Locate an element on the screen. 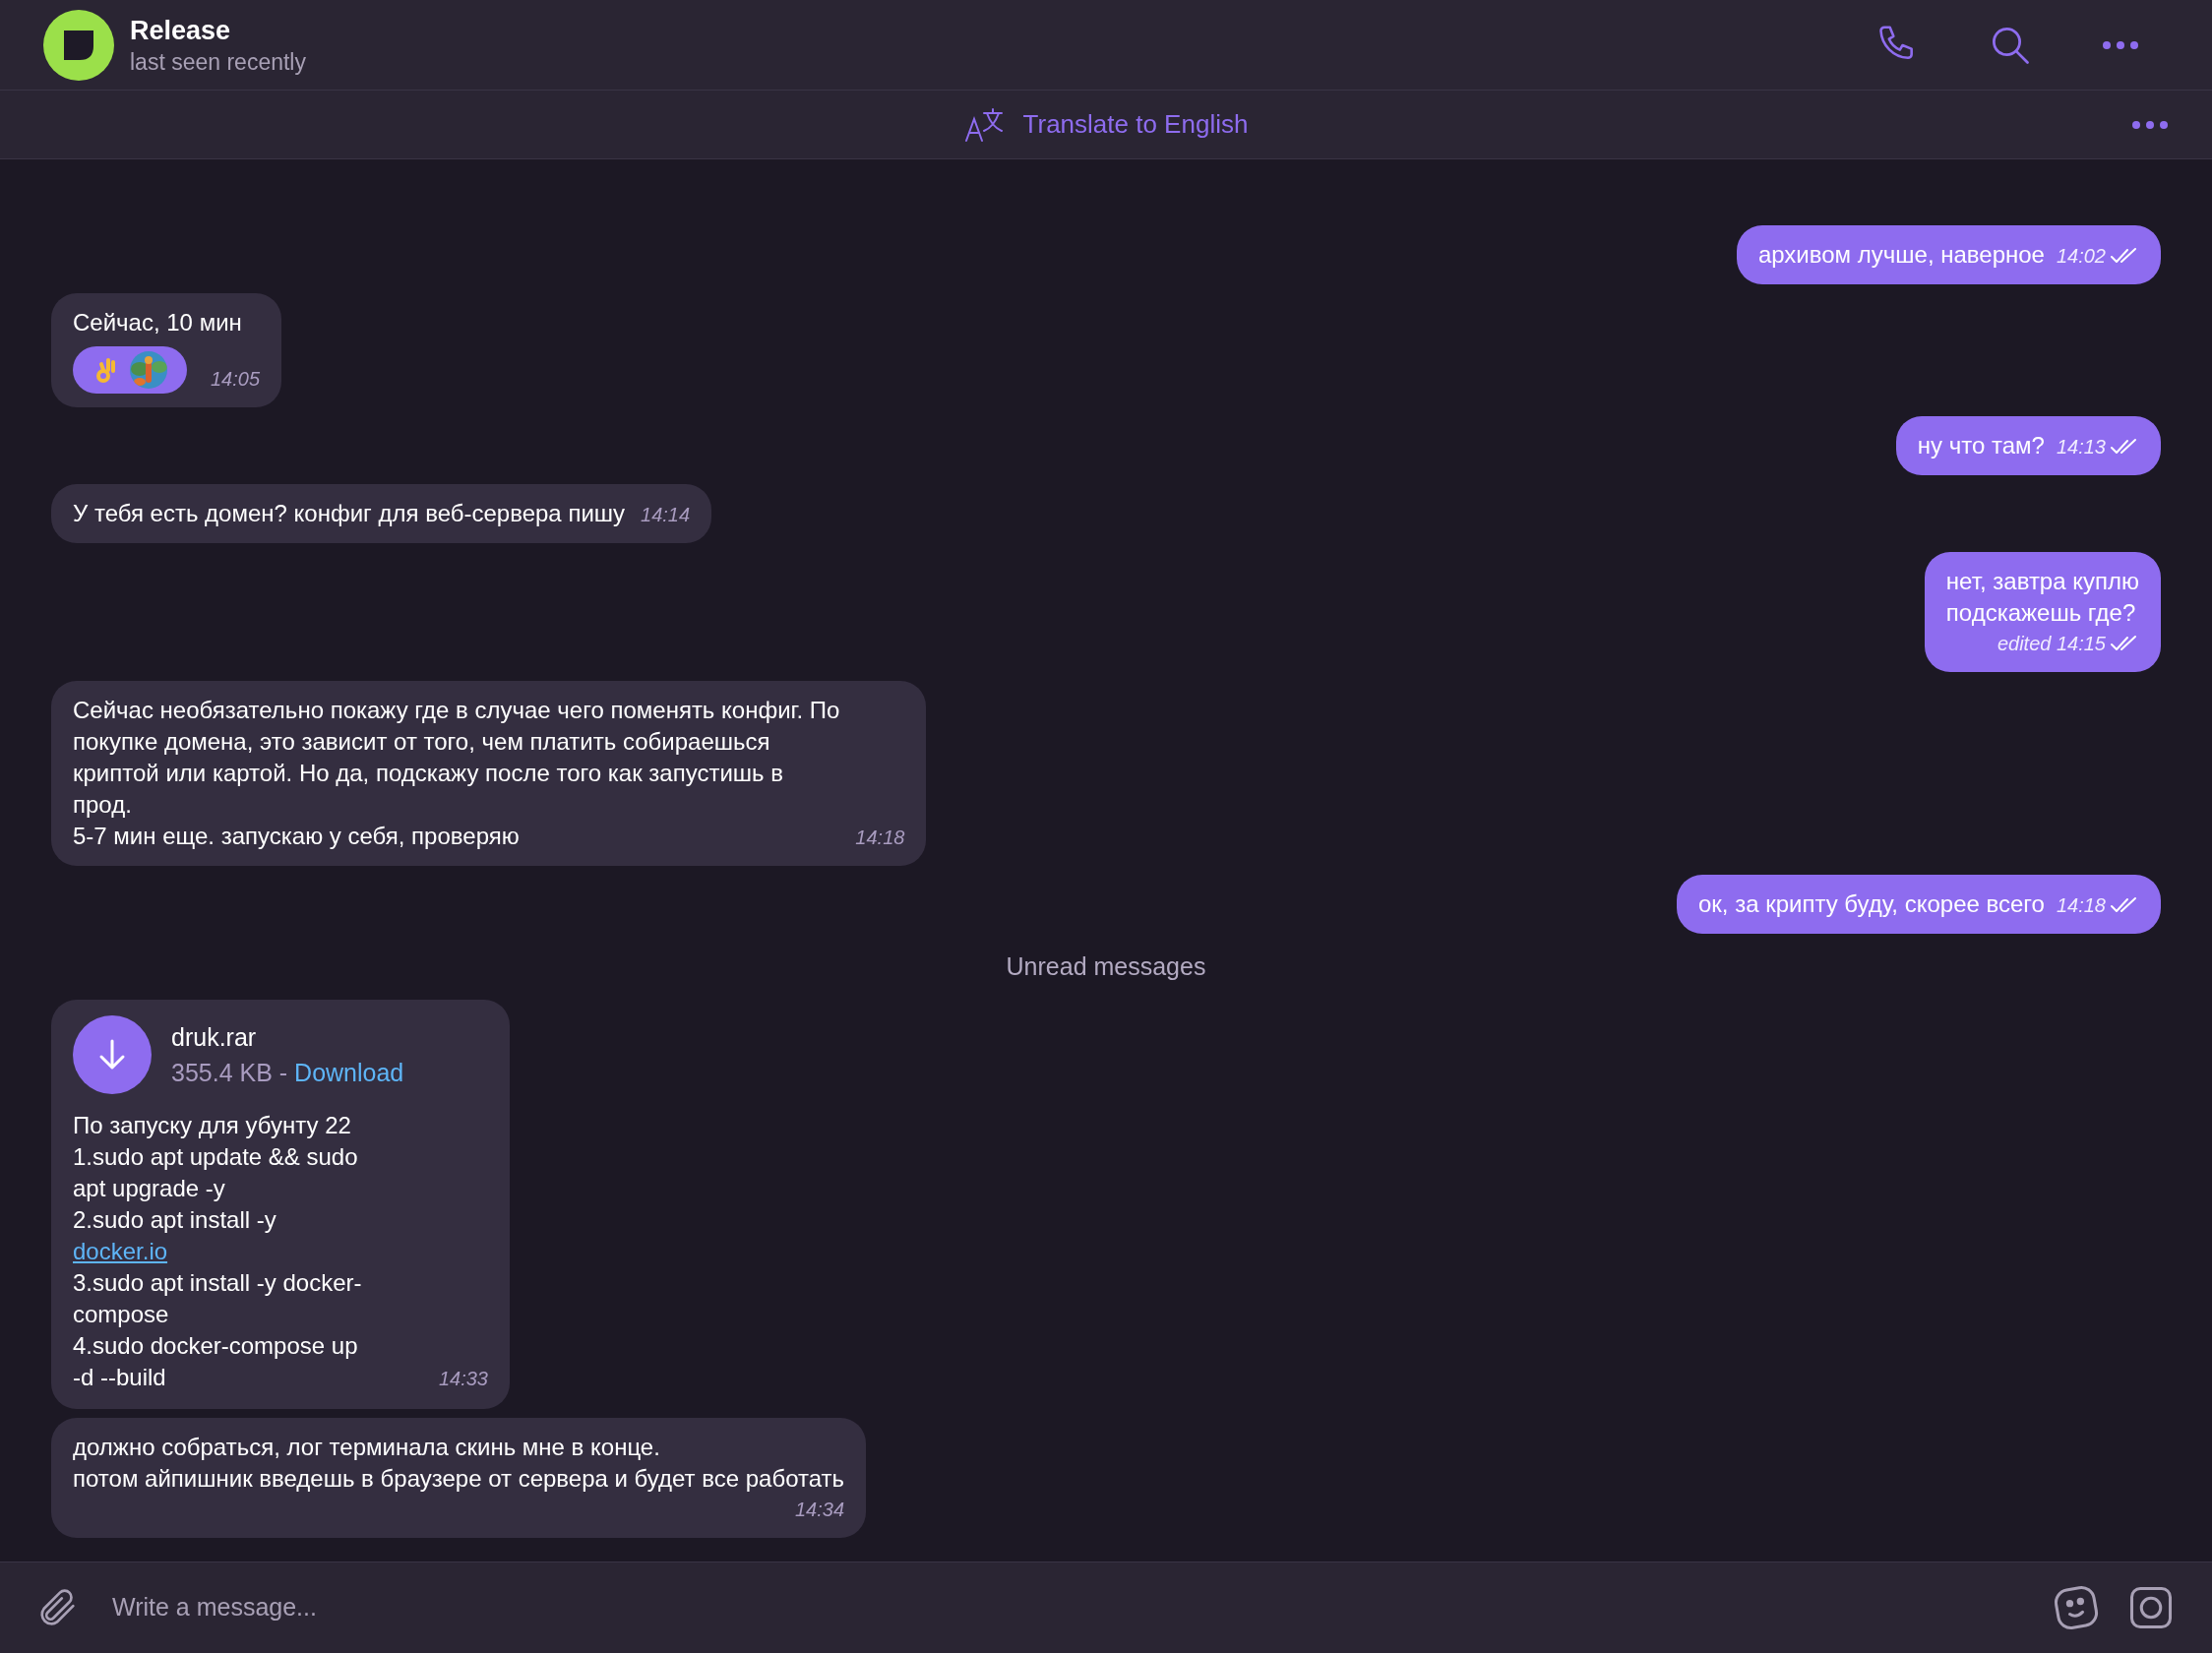 The width and height of the screenshot is (2212, 1653). message-text: ок, за крипту буду, скорее всего is located at coordinates (1871, 903).